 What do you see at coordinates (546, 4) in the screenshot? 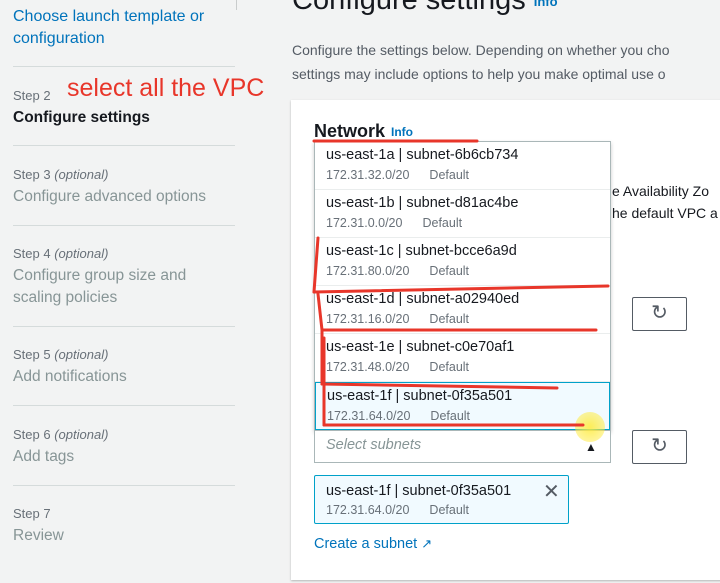
I see `info-link: Info` at bounding box center [546, 4].